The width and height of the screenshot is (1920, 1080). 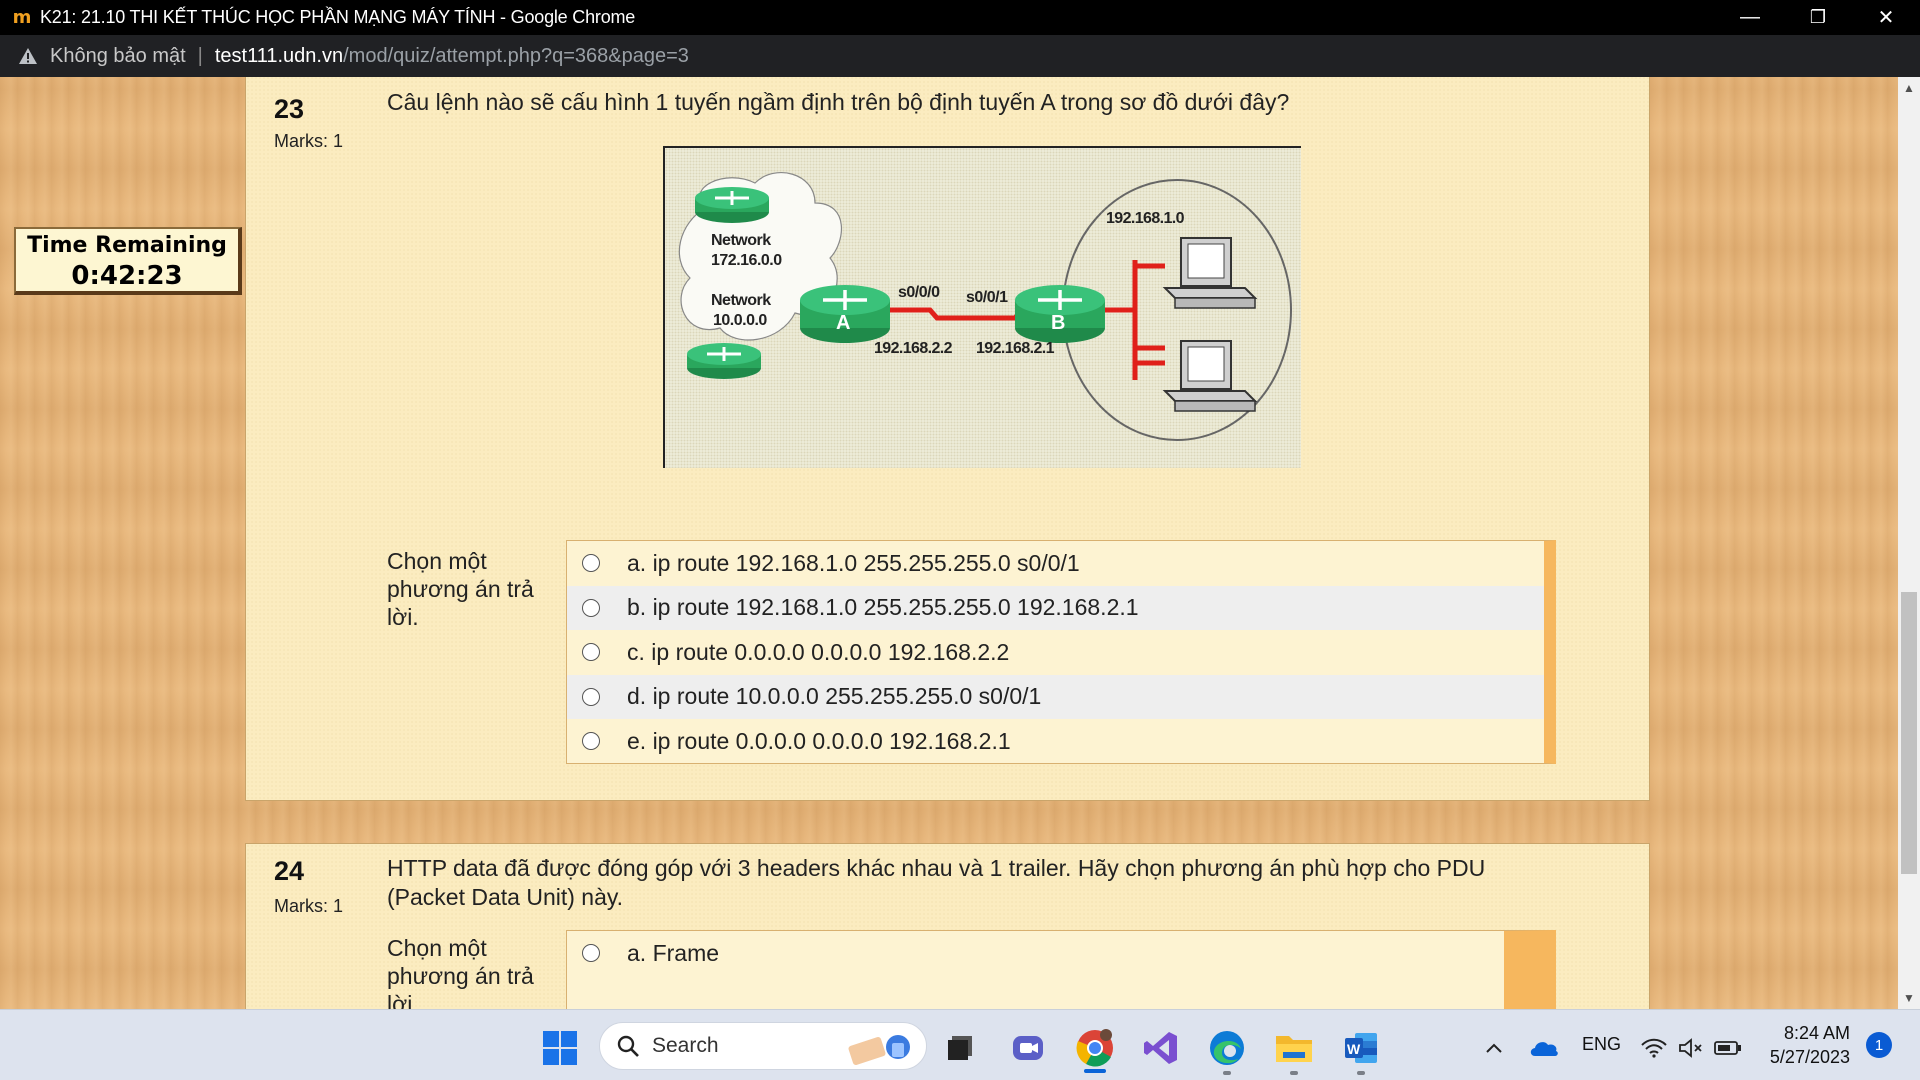 I want to click on chrome-icon, so click(x=1095, y=1048).